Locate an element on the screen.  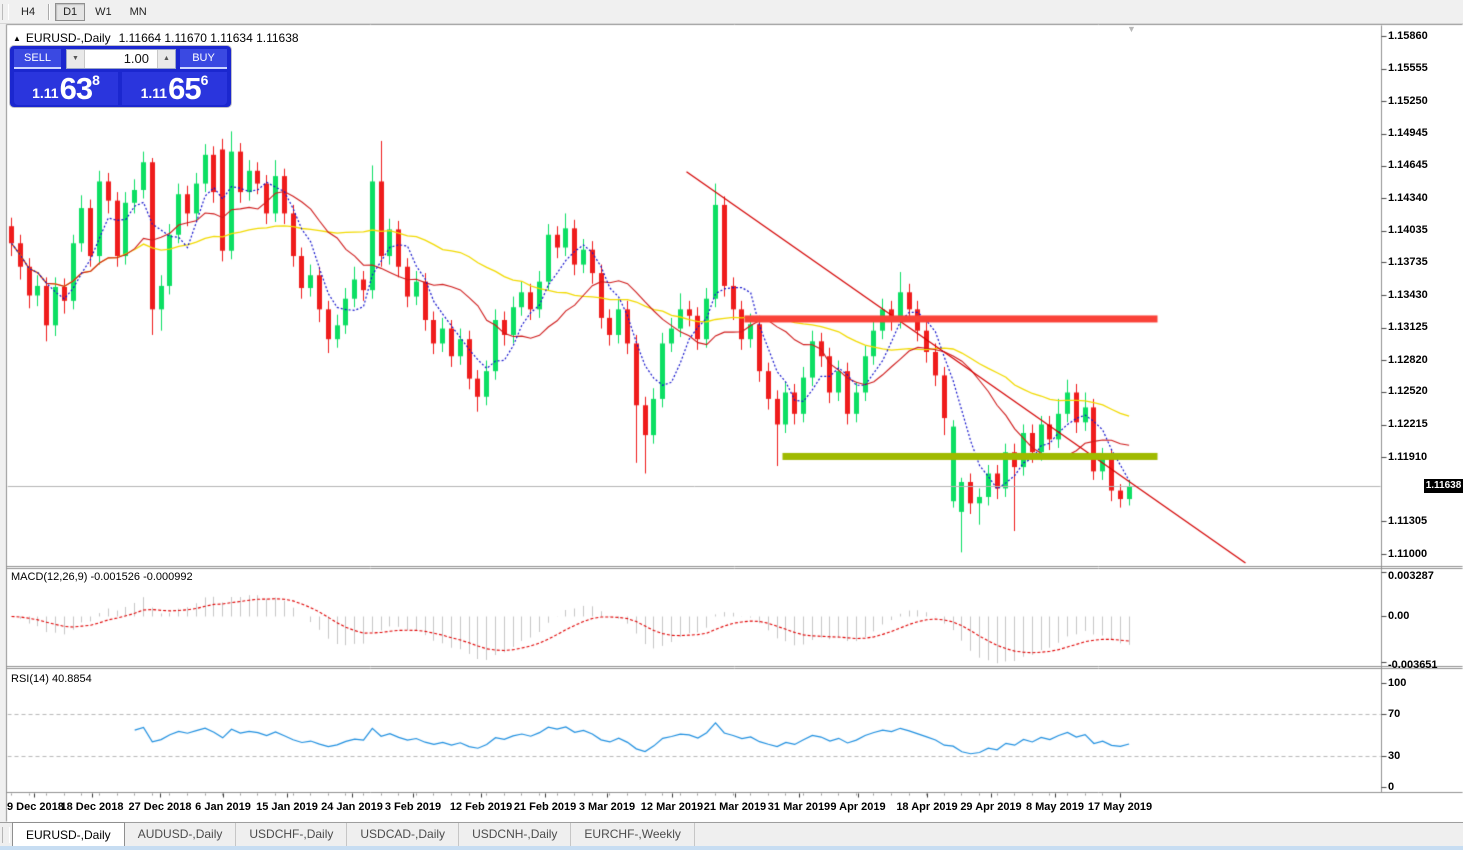
rsi-axis-label: 100 is located at coordinates (1397, 683).